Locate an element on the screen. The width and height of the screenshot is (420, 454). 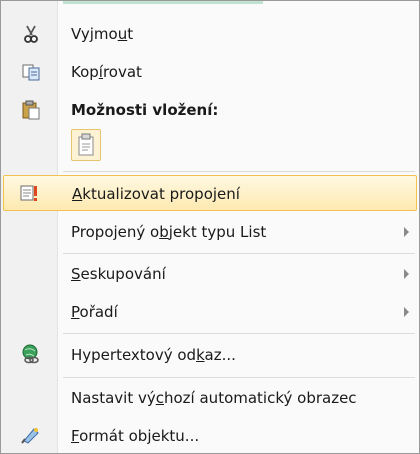
menu-item-copy: Kopírovat is located at coordinates (210, 72).